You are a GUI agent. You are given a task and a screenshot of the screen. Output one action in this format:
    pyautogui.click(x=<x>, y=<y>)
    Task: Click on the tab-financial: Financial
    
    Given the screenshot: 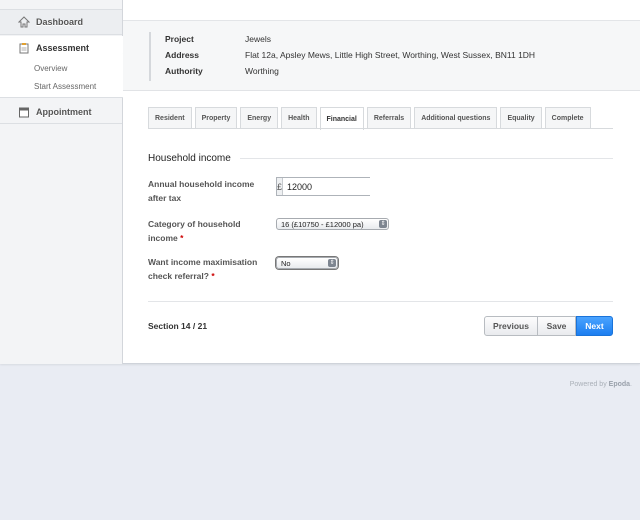 What is the action you would take?
    pyautogui.click(x=341, y=118)
    